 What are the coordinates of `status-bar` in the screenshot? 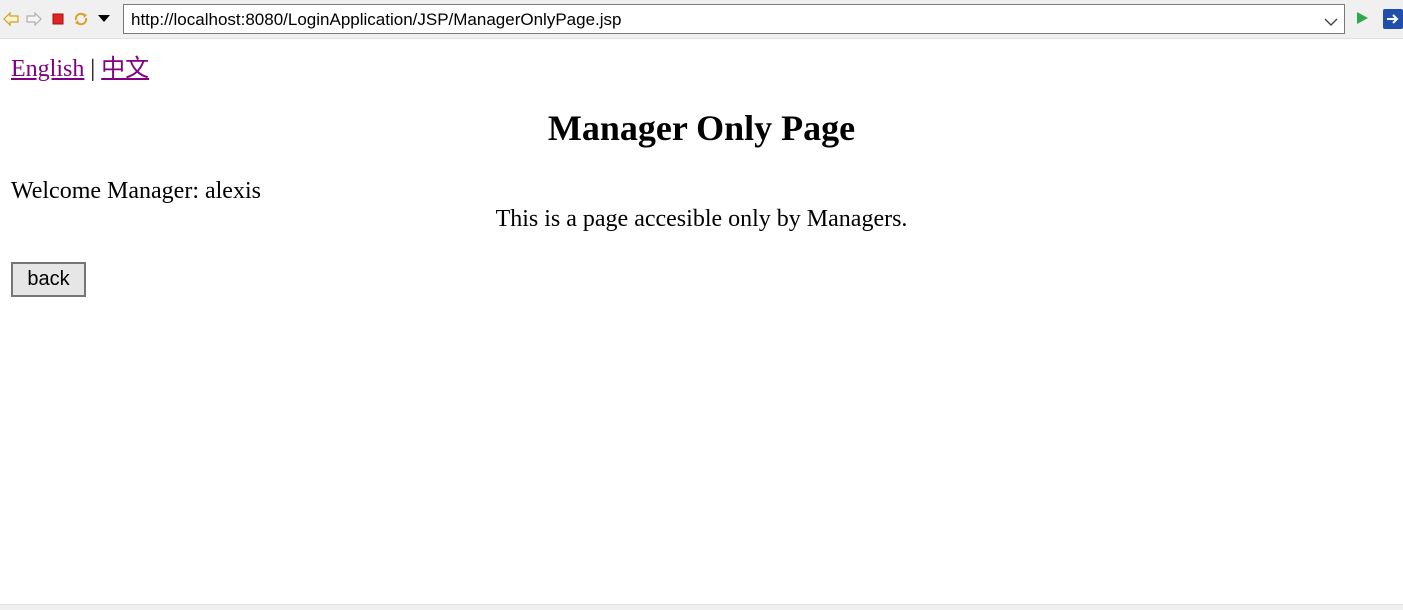 It's located at (701, 607).